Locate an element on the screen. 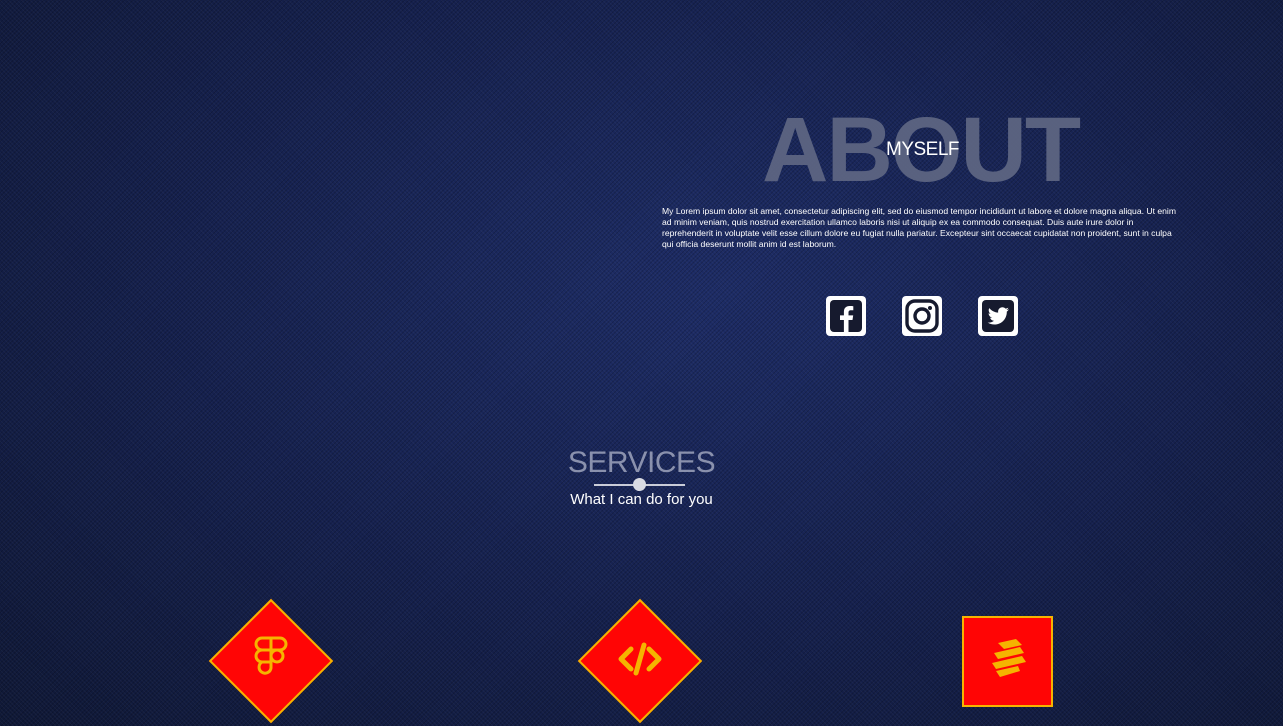 The width and height of the screenshot is (1283, 726). facebook-link is located at coordinates (846, 316).